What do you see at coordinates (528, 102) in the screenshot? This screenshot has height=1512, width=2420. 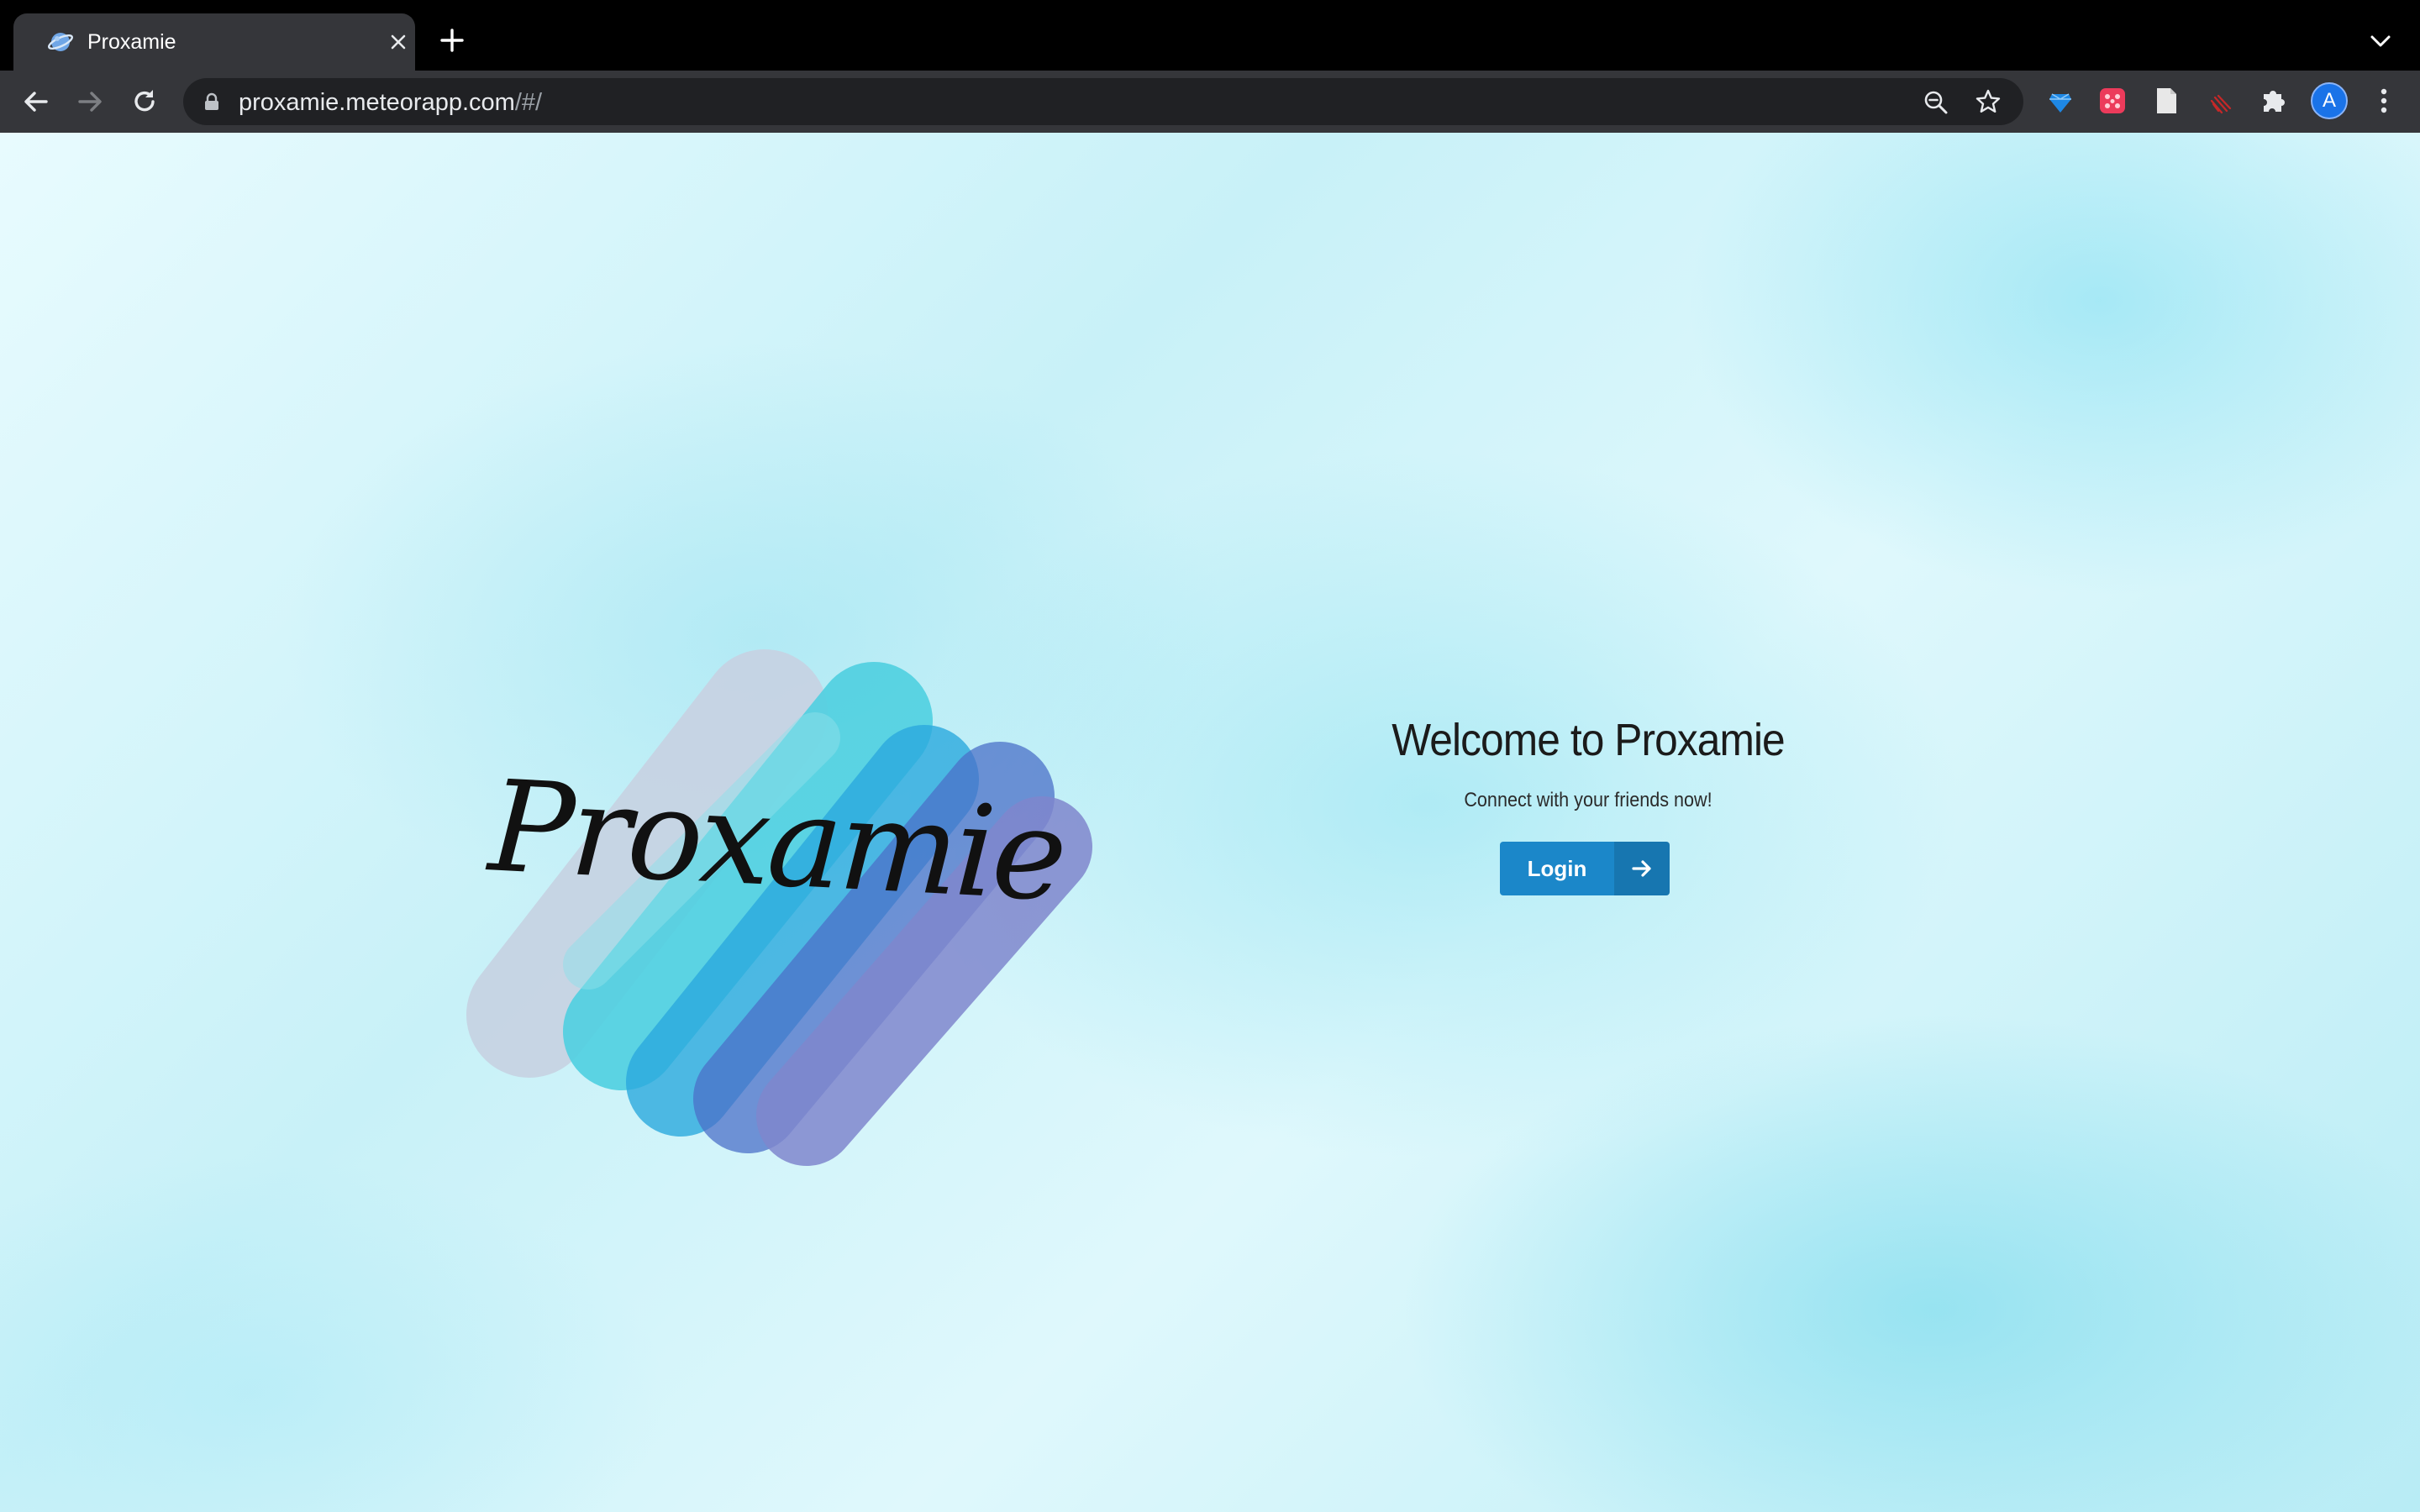 I see `url-path: /#/` at bounding box center [528, 102].